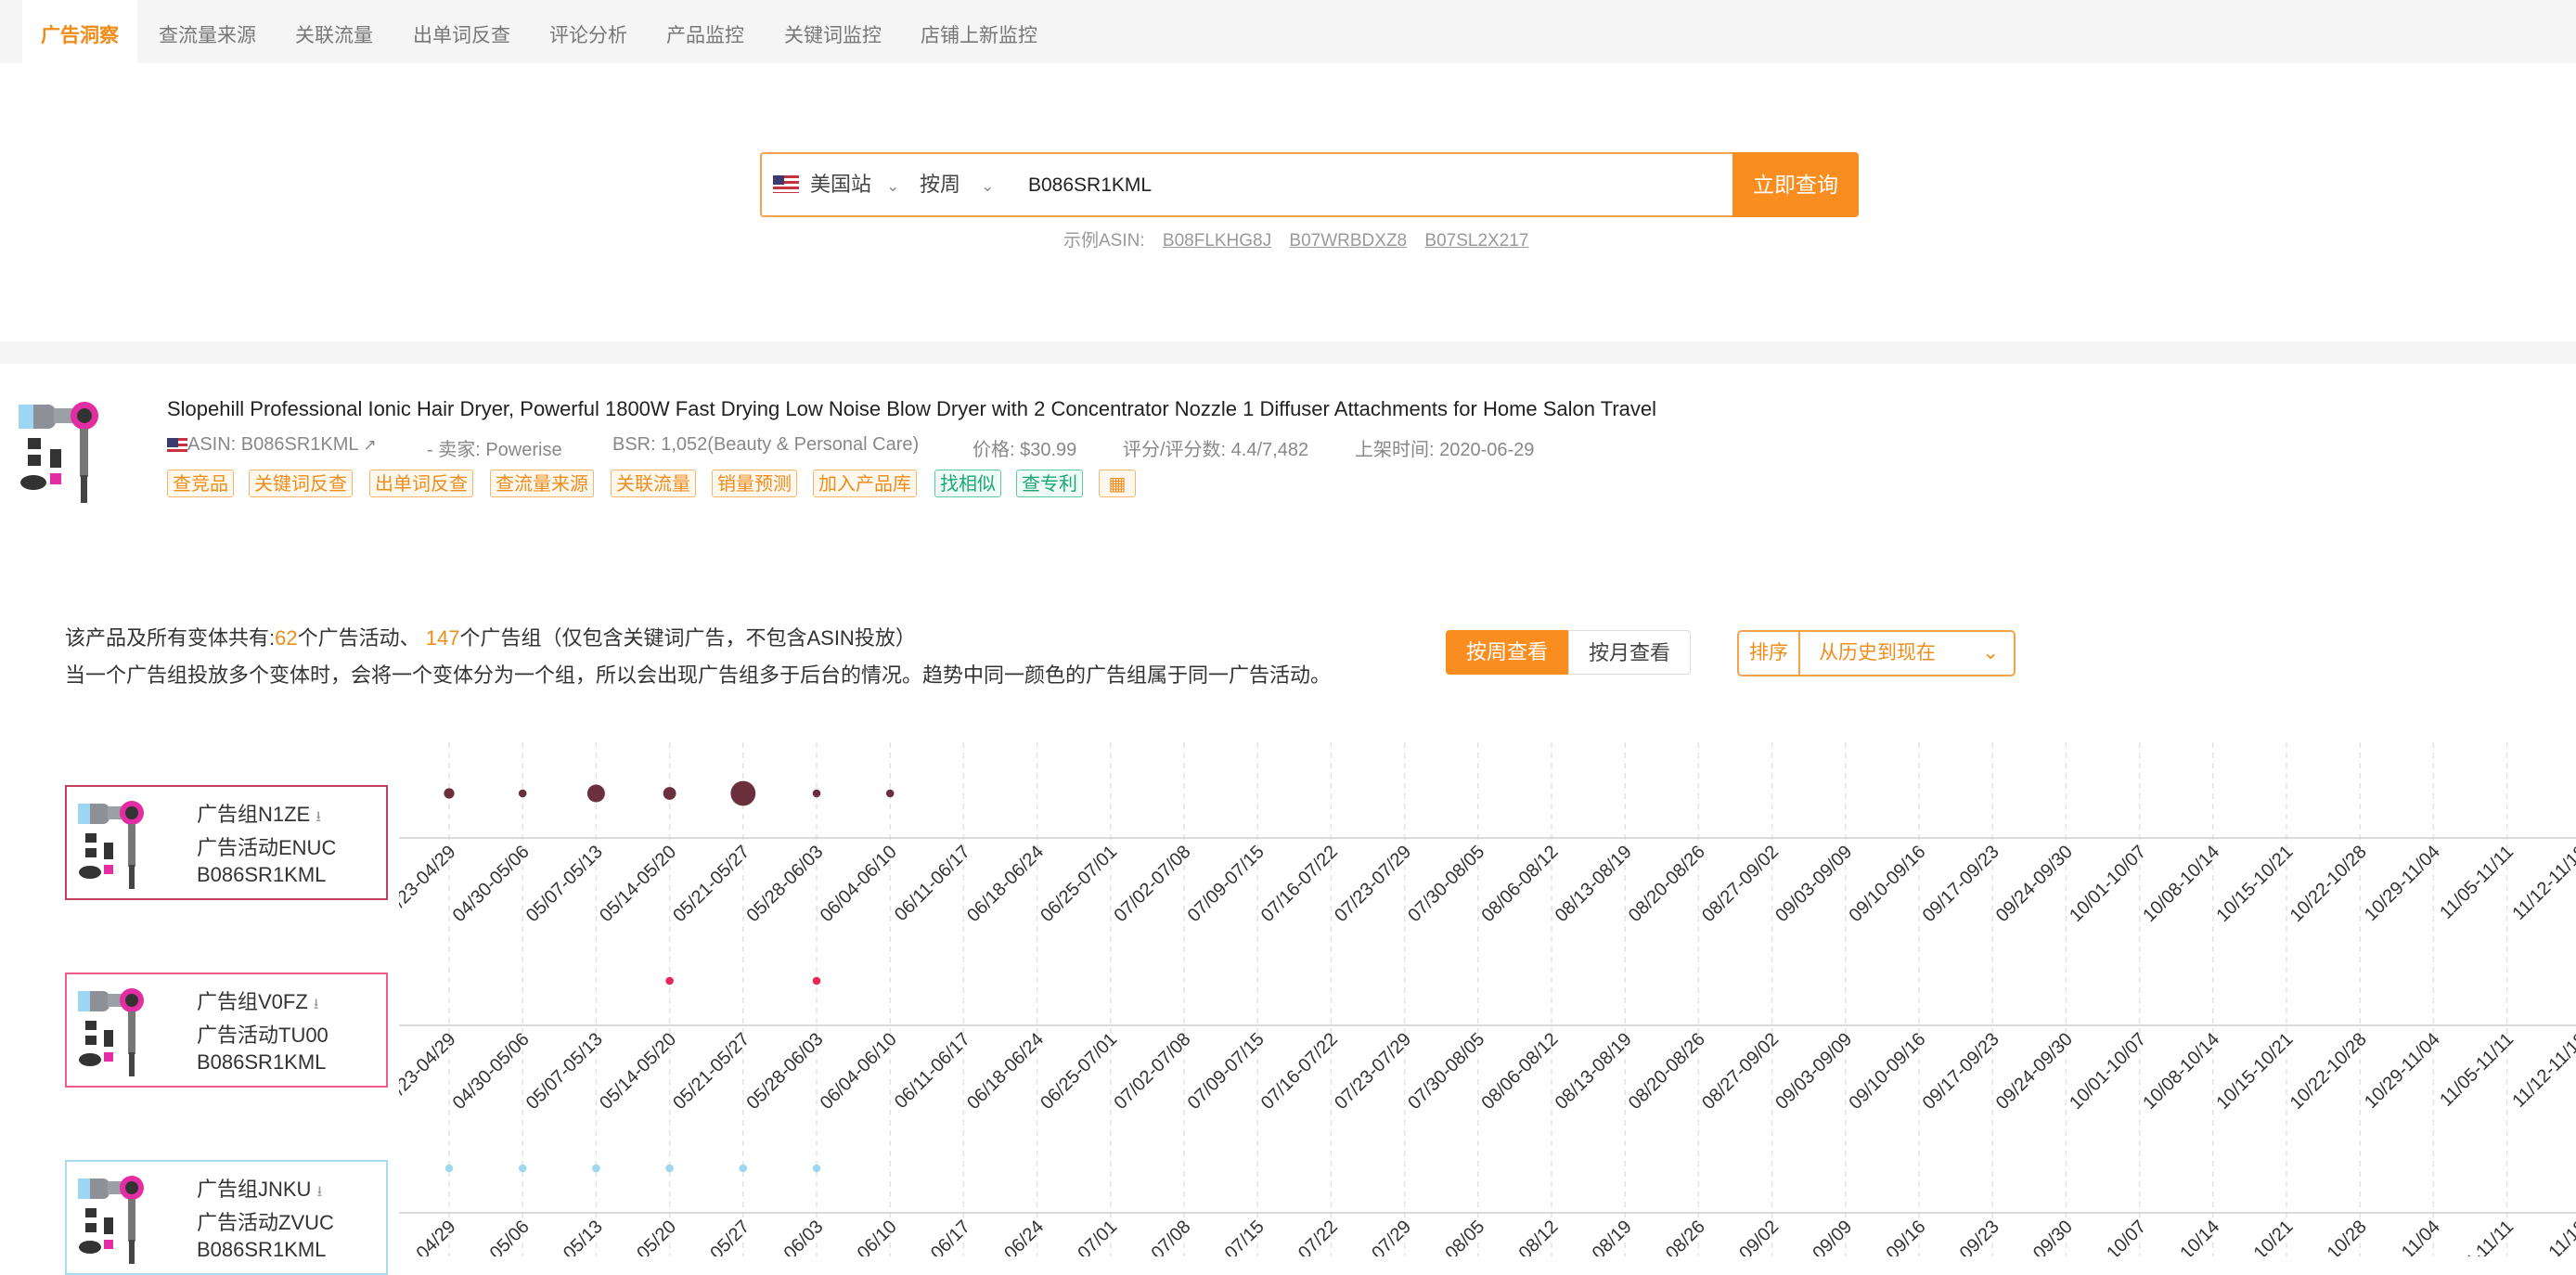 The width and height of the screenshot is (2576, 1275). What do you see at coordinates (59, 452) in the screenshot?
I see `product-image` at bounding box center [59, 452].